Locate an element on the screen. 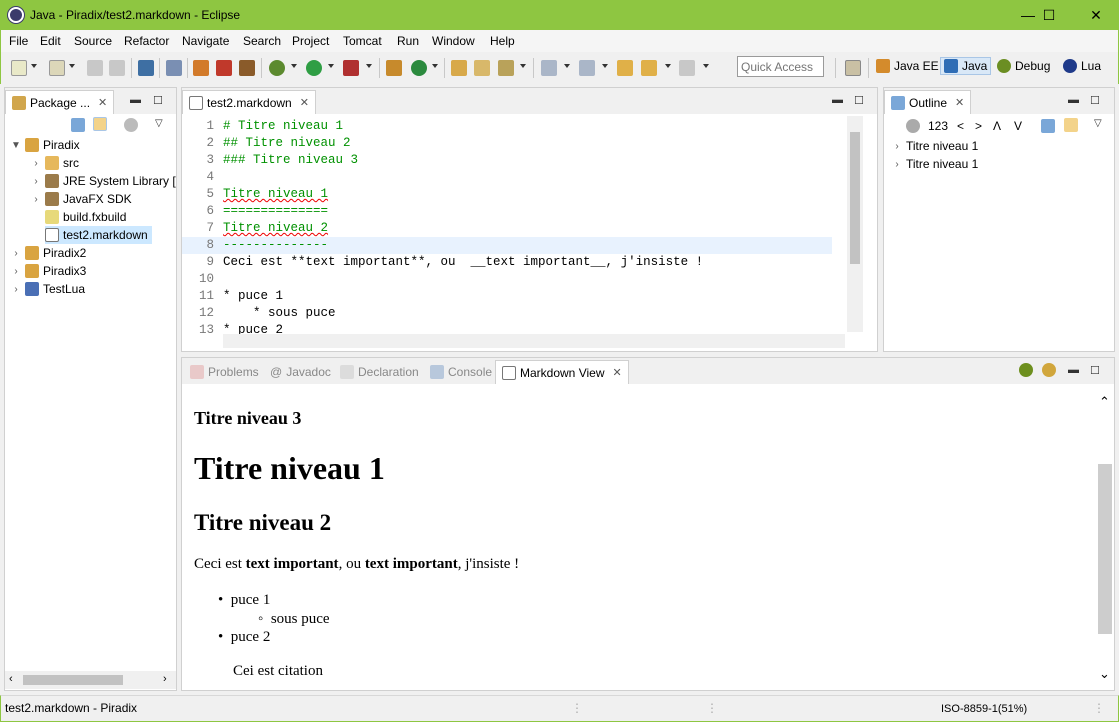  search-icon is located at coordinates (506, 68).